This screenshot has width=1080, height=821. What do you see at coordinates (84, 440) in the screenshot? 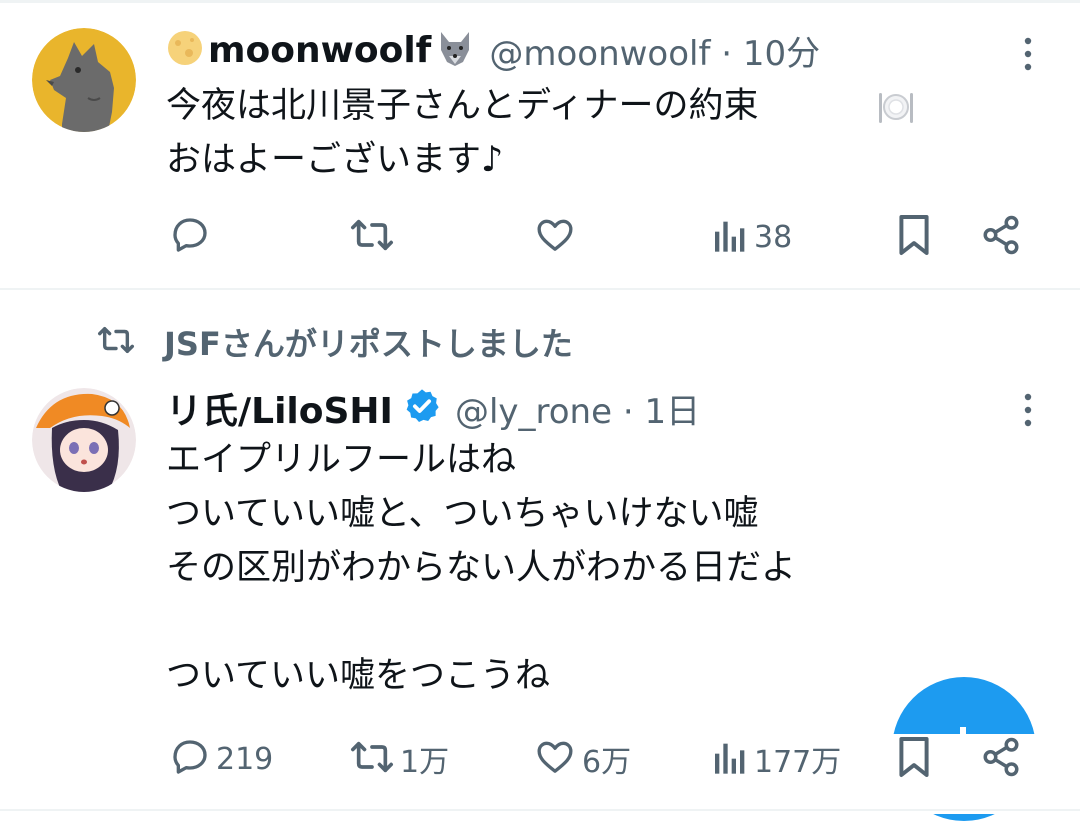
I see `avatar-liloshi` at bounding box center [84, 440].